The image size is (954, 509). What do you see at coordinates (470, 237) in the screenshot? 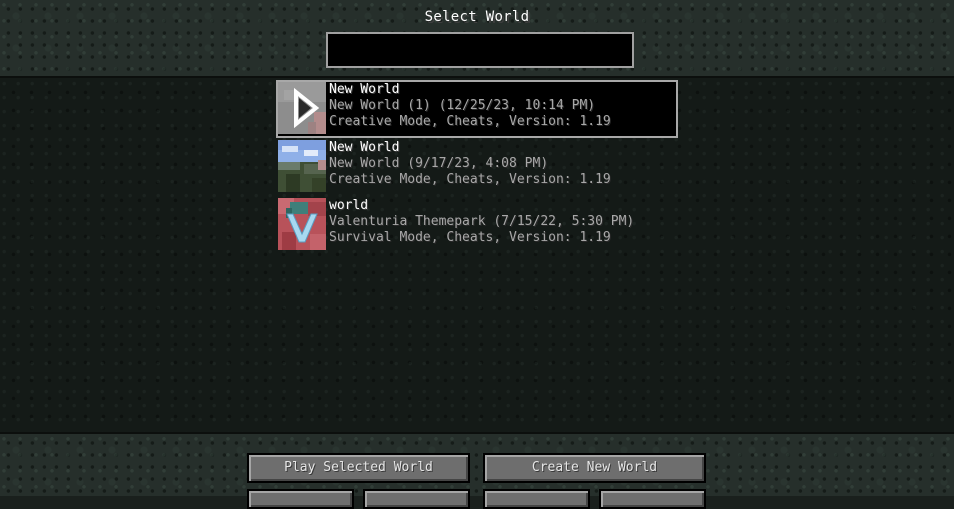
I see `world-details: Survival Mode, Cheats, Version: 1.19` at bounding box center [470, 237].